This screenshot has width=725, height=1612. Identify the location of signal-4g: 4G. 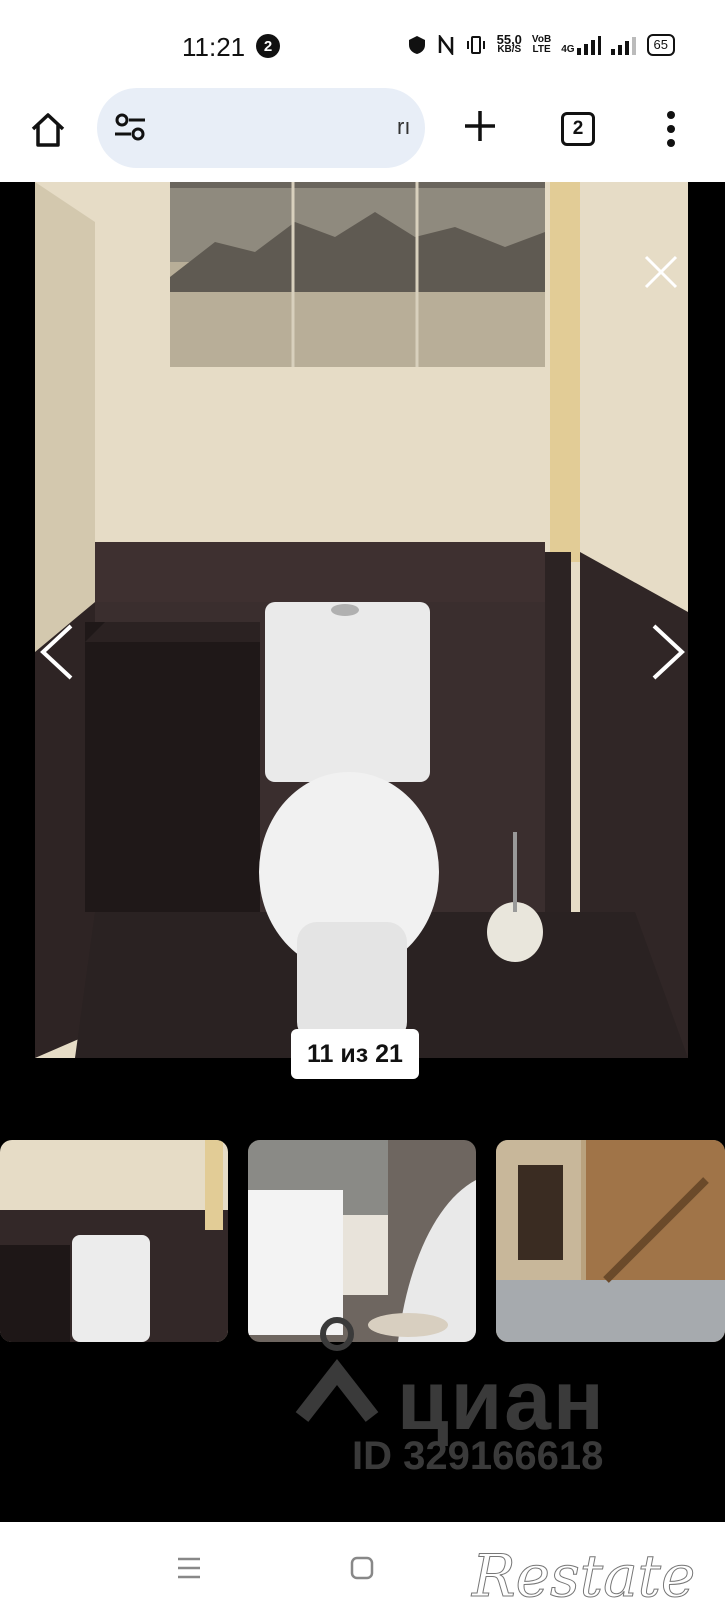
(581, 45).